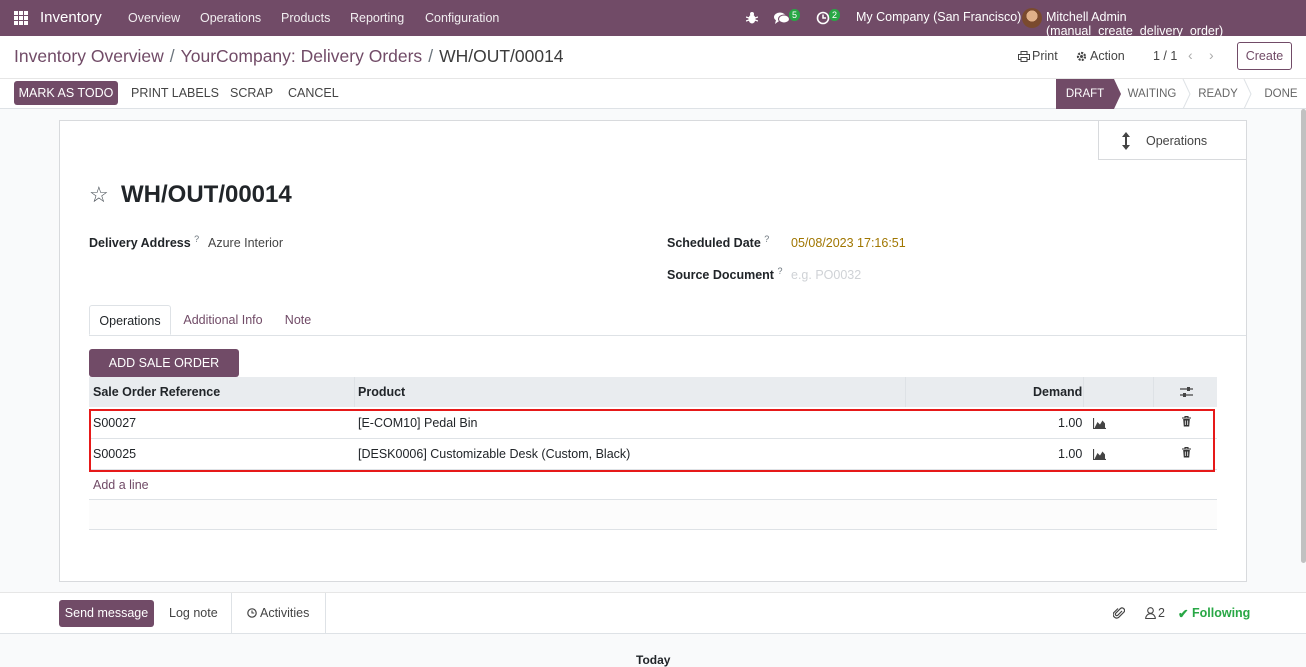 This screenshot has width=1306, height=667. What do you see at coordinates (1057, 392) in the screenshot?
I see `column-demand: Demand` at bounding box center [1057, 392].